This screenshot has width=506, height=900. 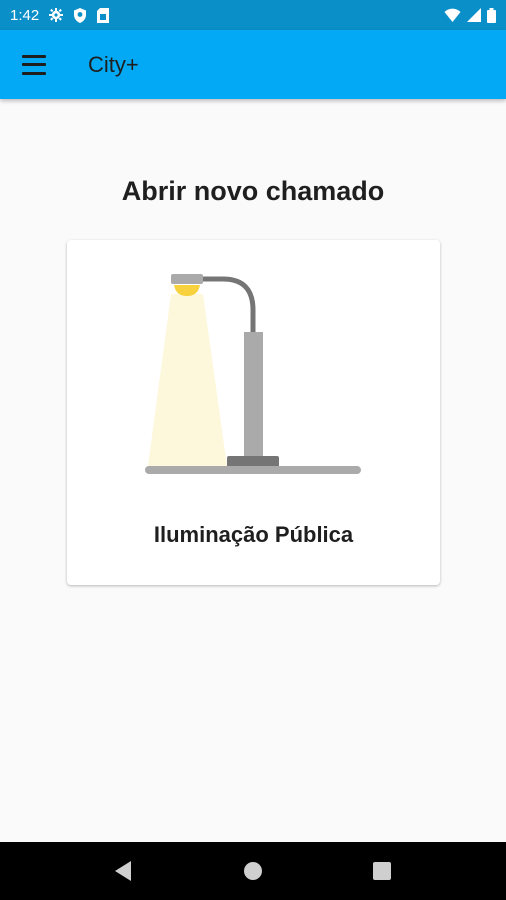 I want to click on wifi-icon, so click(x=452, y=15).